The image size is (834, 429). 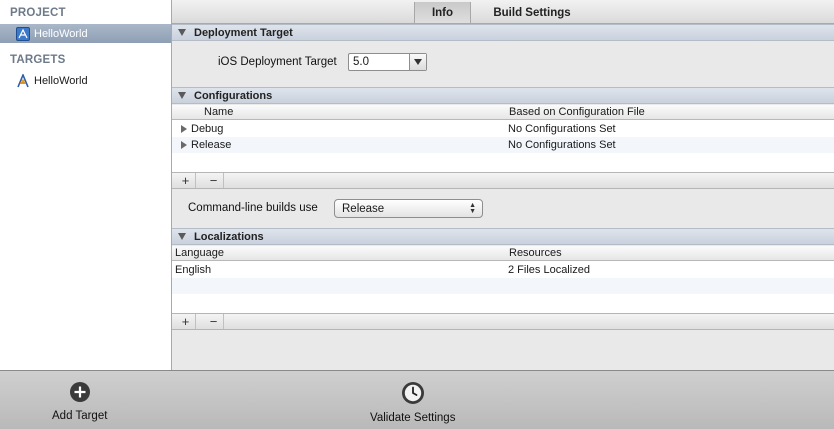 I want to click on localization-resources: 2 Files Localized, so click(x=549, y=270).